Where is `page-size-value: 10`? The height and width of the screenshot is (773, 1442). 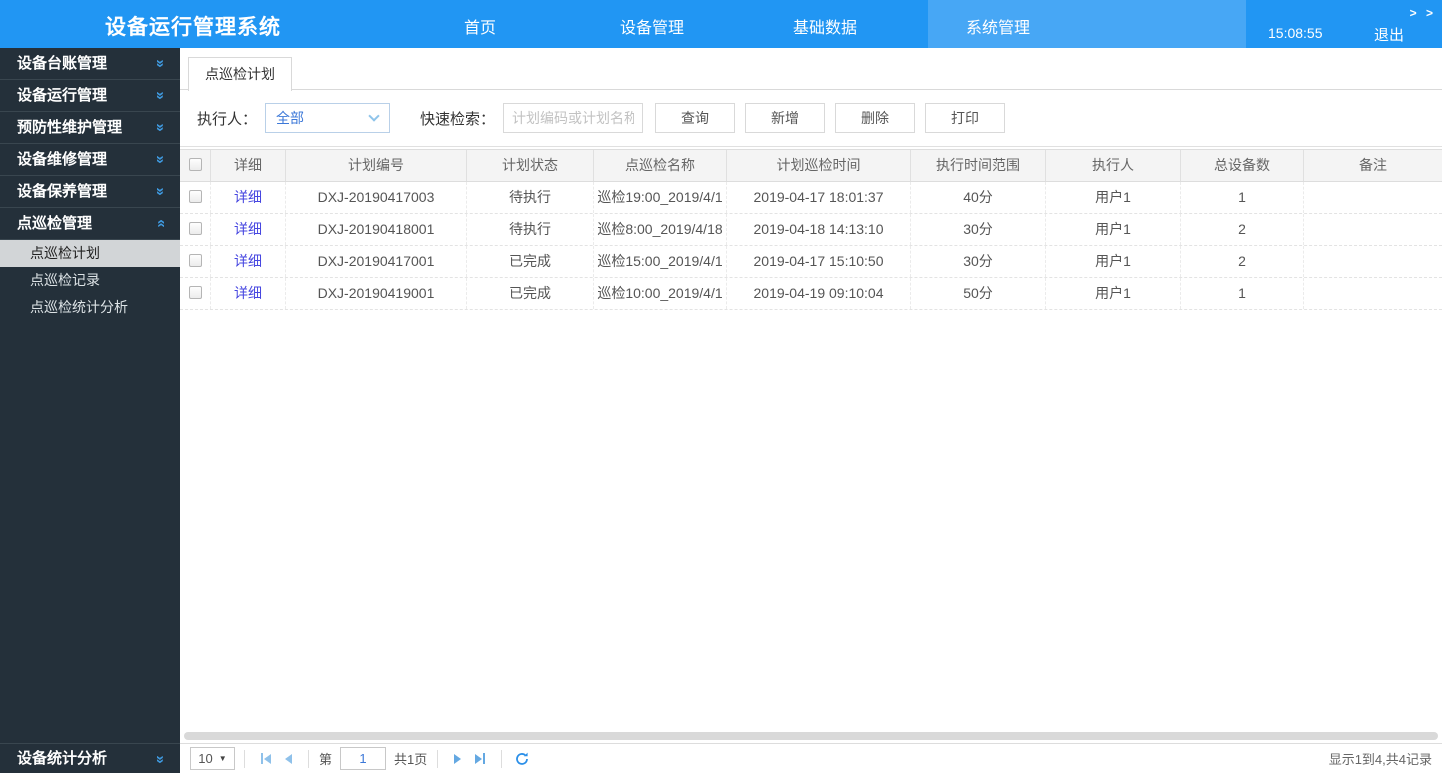
page-size-value: 10 is located at coordinates (205, 758).